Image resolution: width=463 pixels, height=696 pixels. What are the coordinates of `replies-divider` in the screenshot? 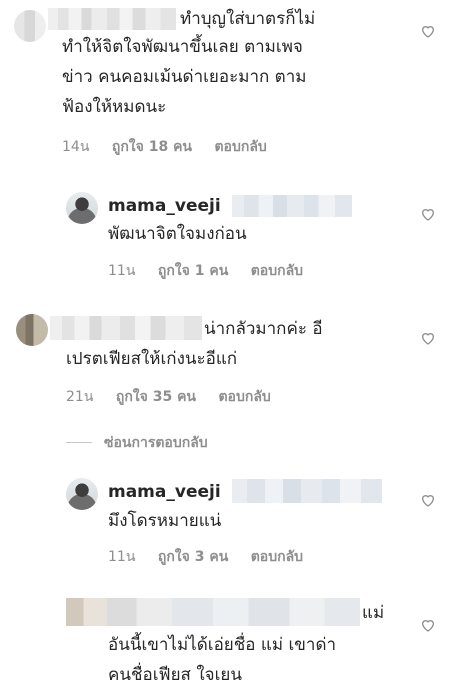 It's located at (79, 442).